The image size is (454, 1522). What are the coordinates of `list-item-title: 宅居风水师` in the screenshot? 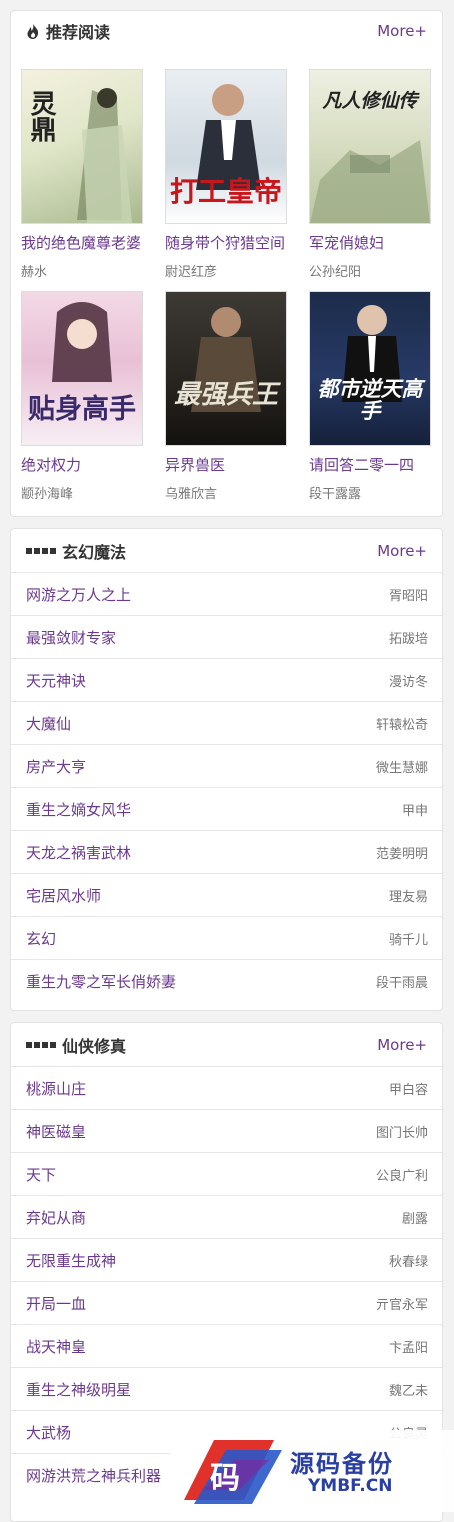 It's located at (63, 895).